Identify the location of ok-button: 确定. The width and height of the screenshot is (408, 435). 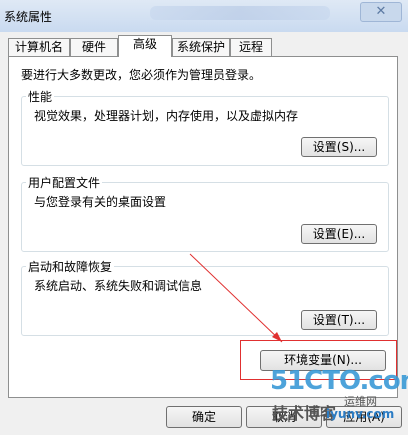
(204, 417).